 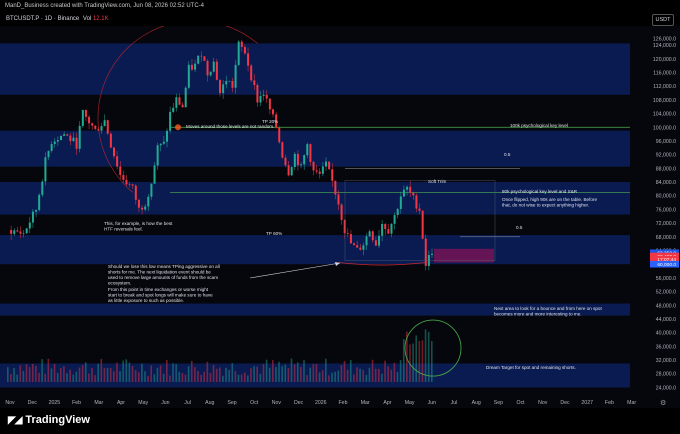 What do you see at coordinates (340, 19) in the screenshot?
I see `symbol-header: BTCUSDT.P · 1D · Binance Vol 12.1K` at bounding box center [340, 19].